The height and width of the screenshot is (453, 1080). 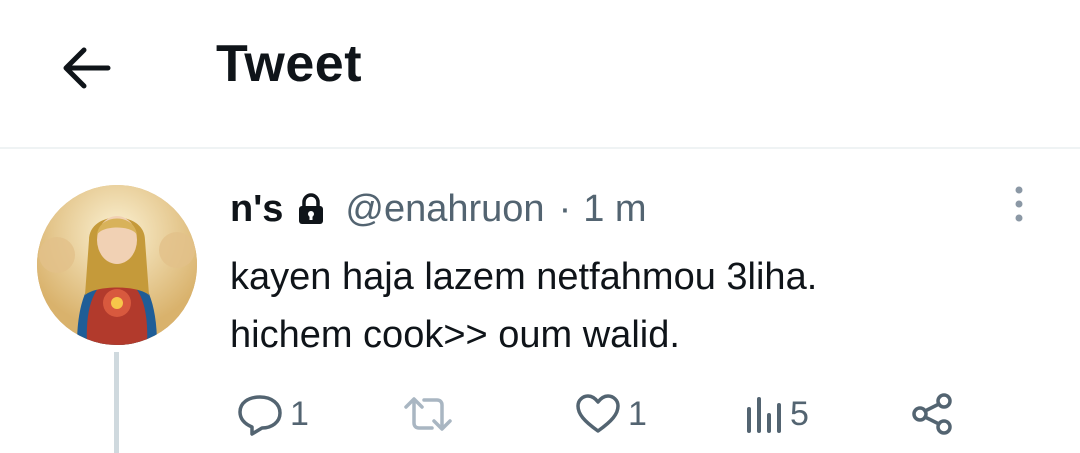 What do you see at coordinates (598, 413) in the screenshot?
I see `heart-icon` at bounding box center [598, 413].